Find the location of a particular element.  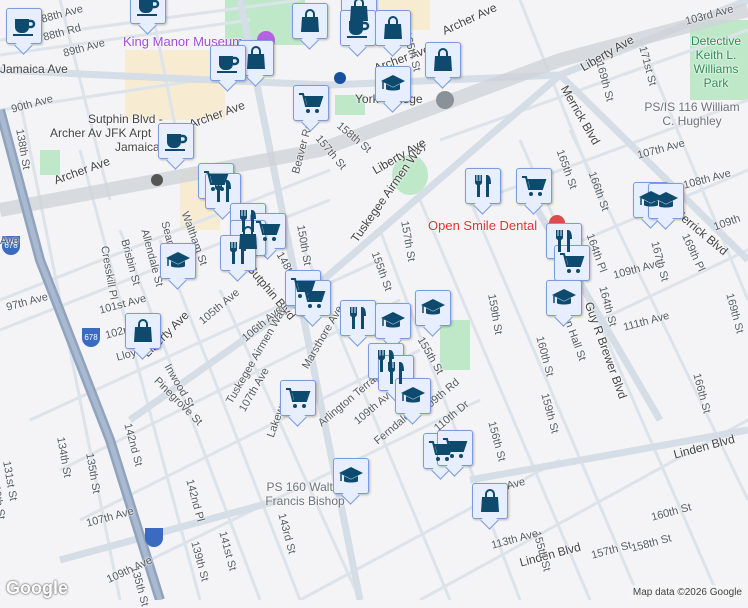

google-logo: Google is located at coordinates (37, 588).